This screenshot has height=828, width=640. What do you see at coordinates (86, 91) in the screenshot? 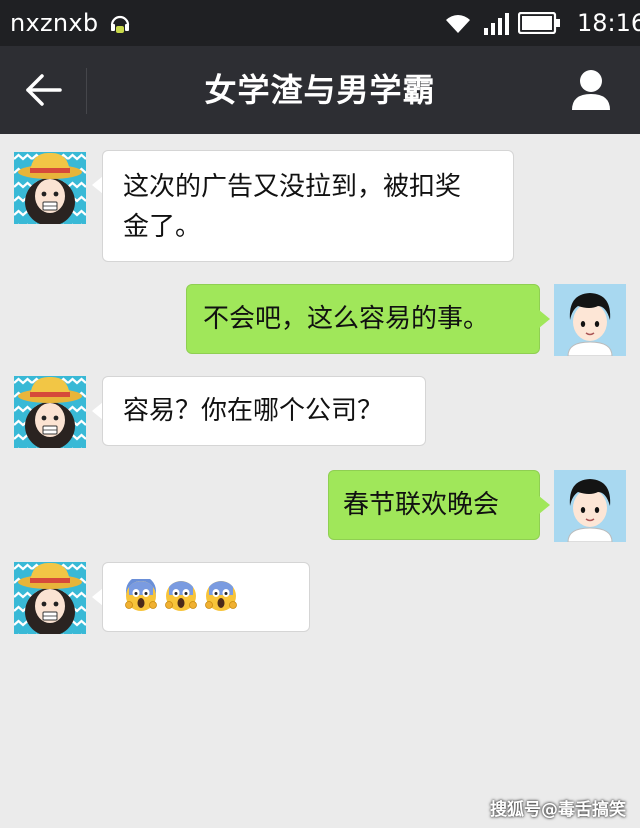
I see `header-divider` at bounding box center [86, 91].